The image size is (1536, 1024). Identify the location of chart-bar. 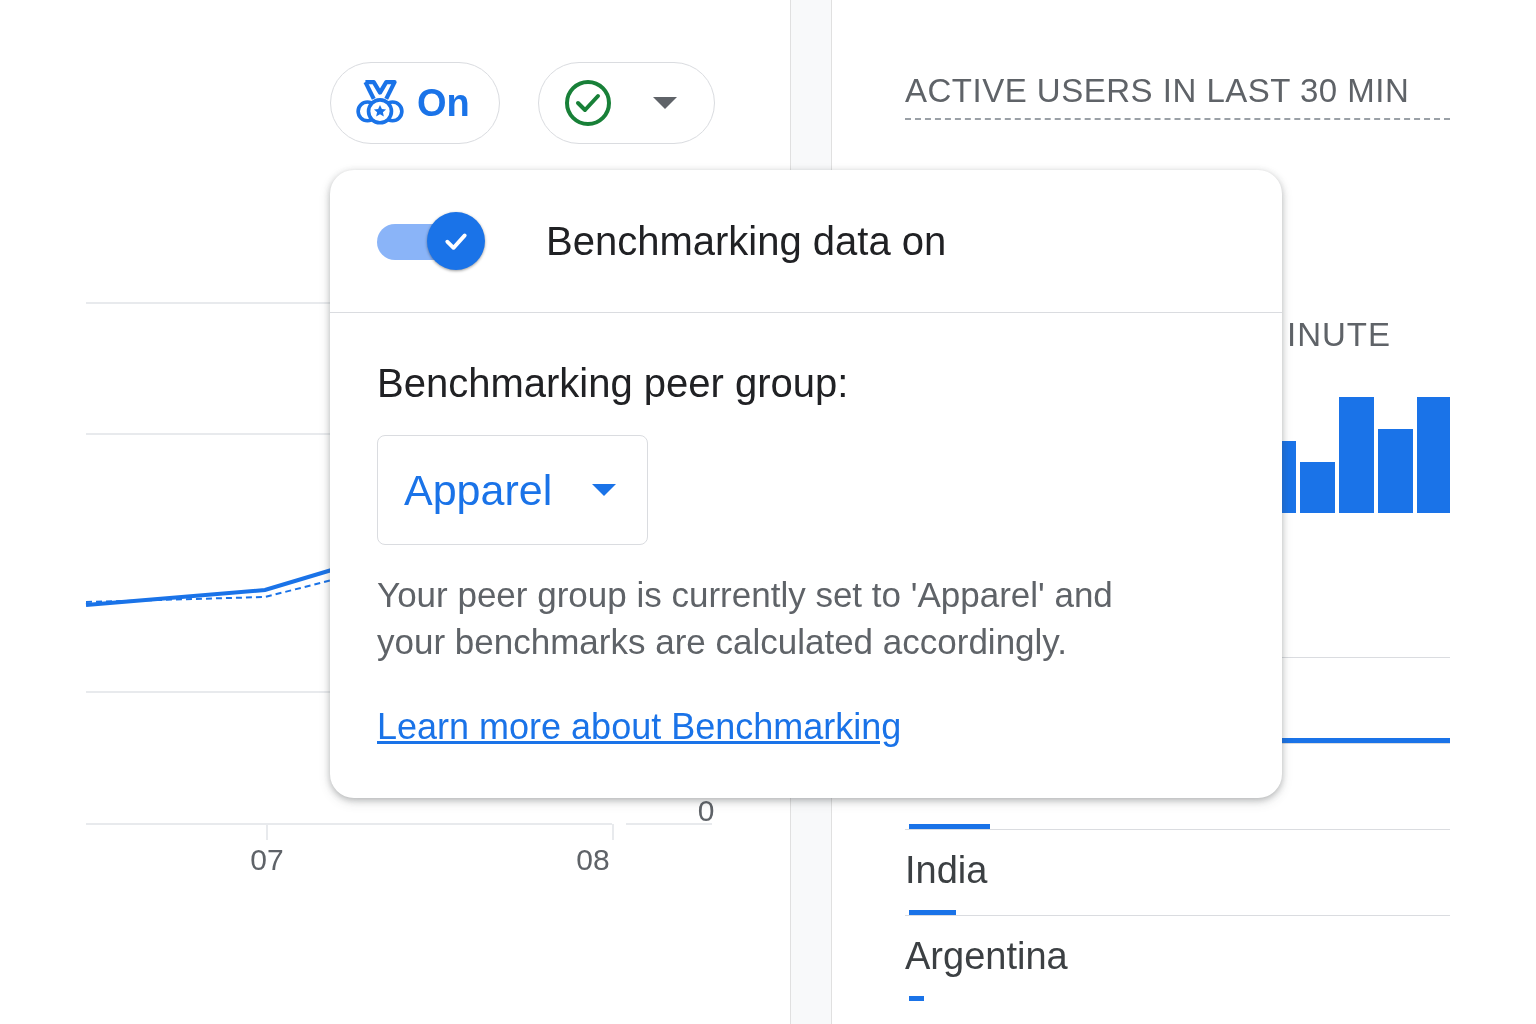
(1317, 487).